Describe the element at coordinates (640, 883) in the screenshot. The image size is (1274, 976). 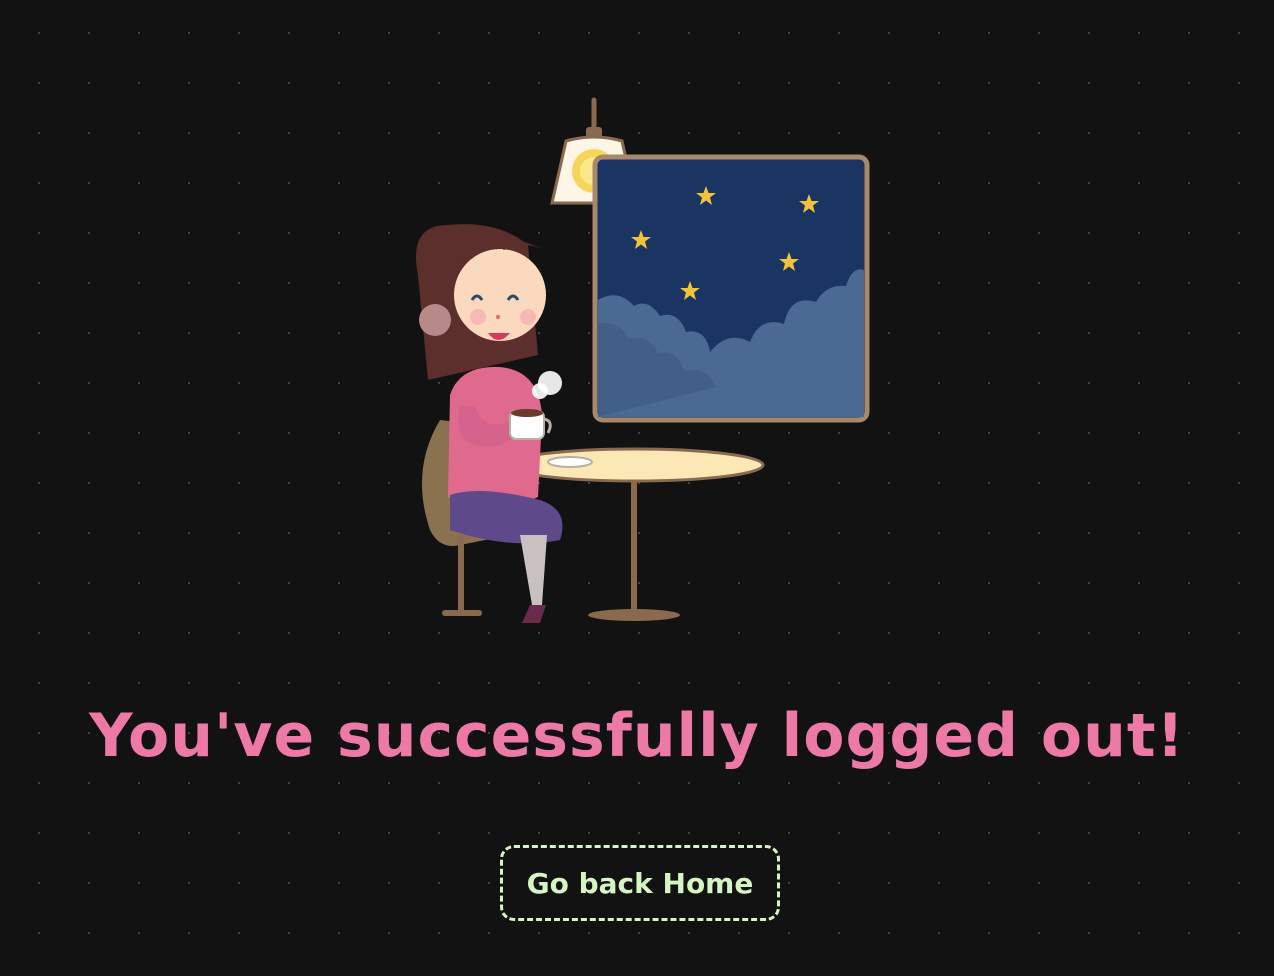
I see `go-back-home-button: Go back Home` at that location.